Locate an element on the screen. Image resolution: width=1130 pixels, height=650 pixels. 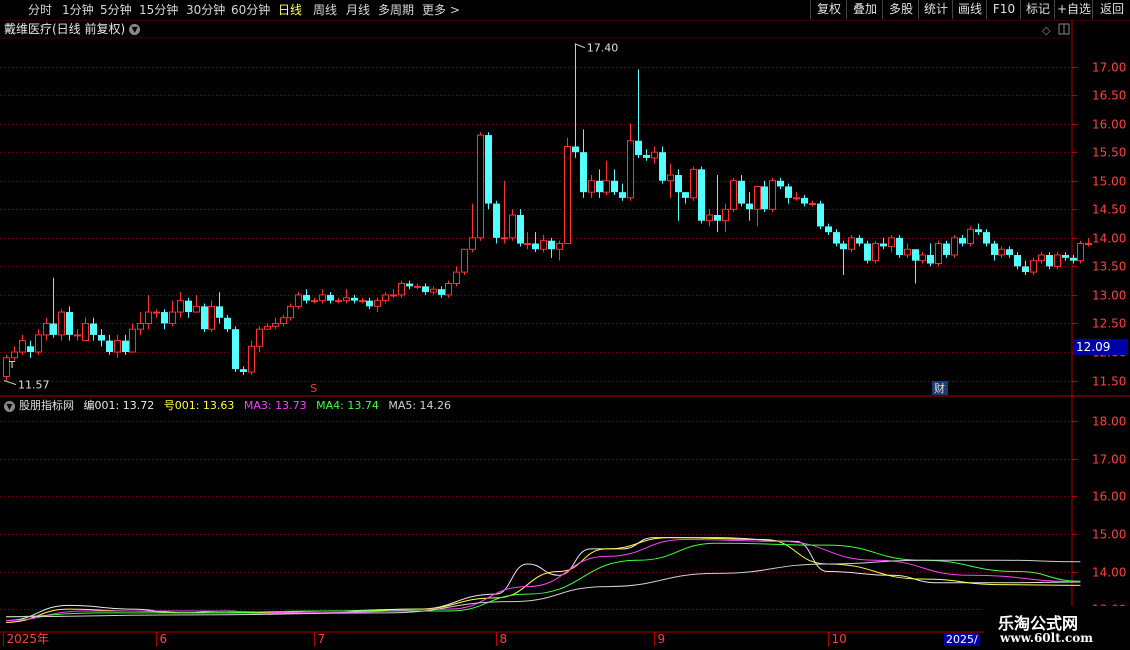
indicator-value: MA3: 13.73 is located at coordinates (275, 405).